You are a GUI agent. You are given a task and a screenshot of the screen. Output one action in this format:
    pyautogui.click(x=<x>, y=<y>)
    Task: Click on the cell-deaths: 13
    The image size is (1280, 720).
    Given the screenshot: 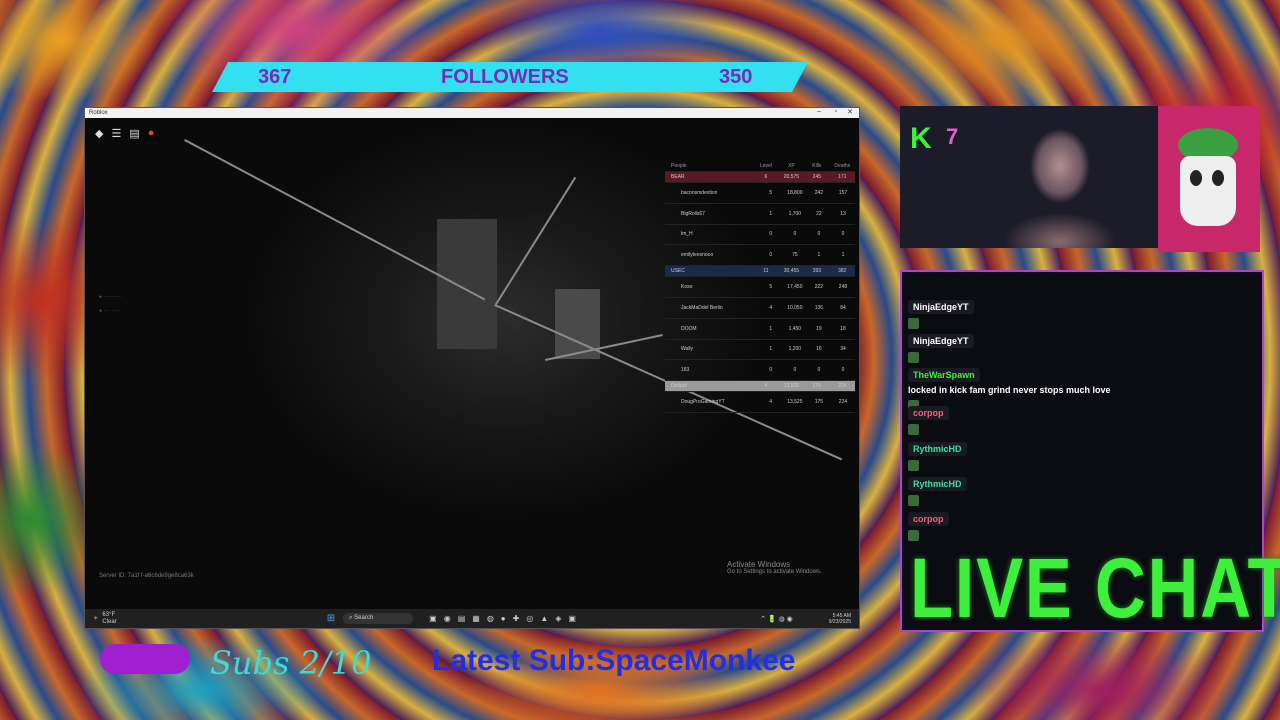 What is the action you would take?
    pyautogui.click(x=843, y=213)
    